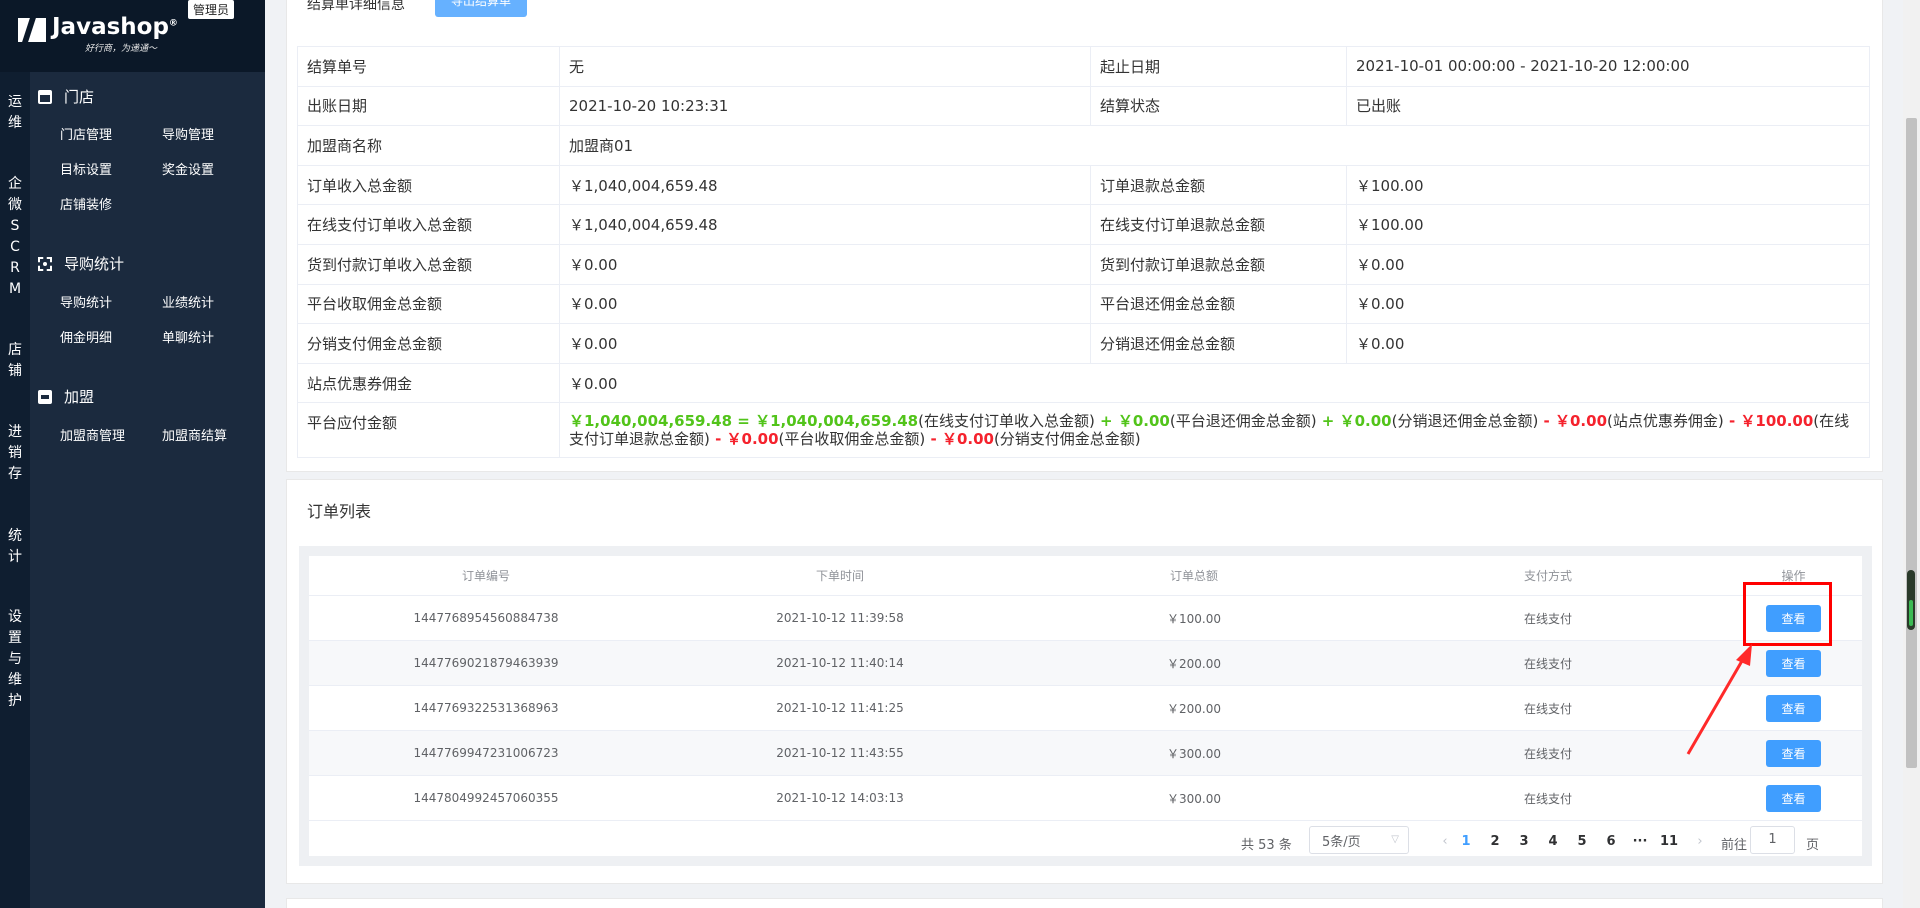 This screenshot has height=908, width=1920. What do you see at coordinates (1218, 66) in the screenshot?
I see `detail-key: 起止日期` at bounding box center [1218, 66].